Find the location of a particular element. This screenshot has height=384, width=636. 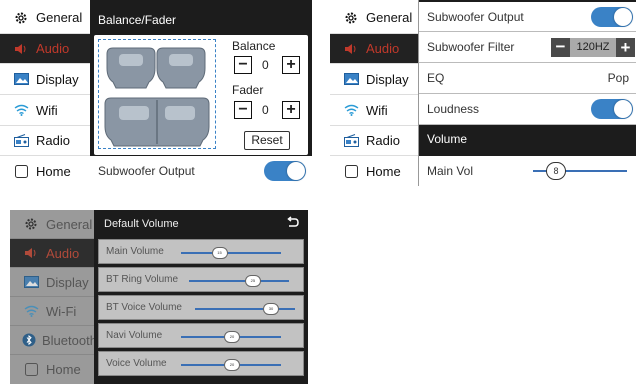

filter-value: 120HZ is located at coordinates (593, 47).